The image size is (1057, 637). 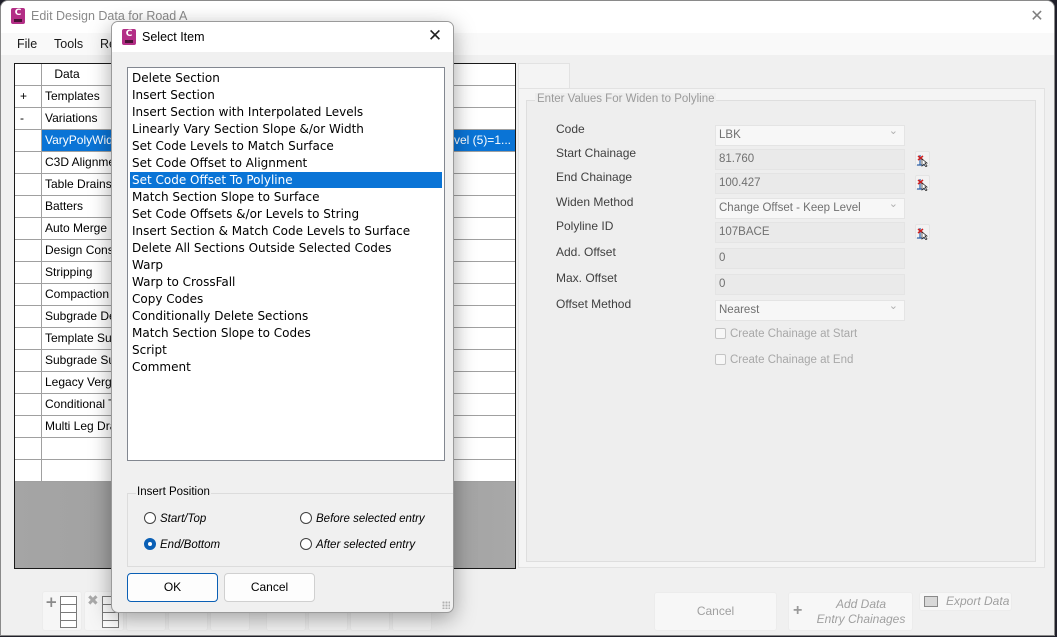 What do you see at coordinates (129, 37) in the screenshot?
I see `dialog-app-icon: C` at bounding box center [129, 37].